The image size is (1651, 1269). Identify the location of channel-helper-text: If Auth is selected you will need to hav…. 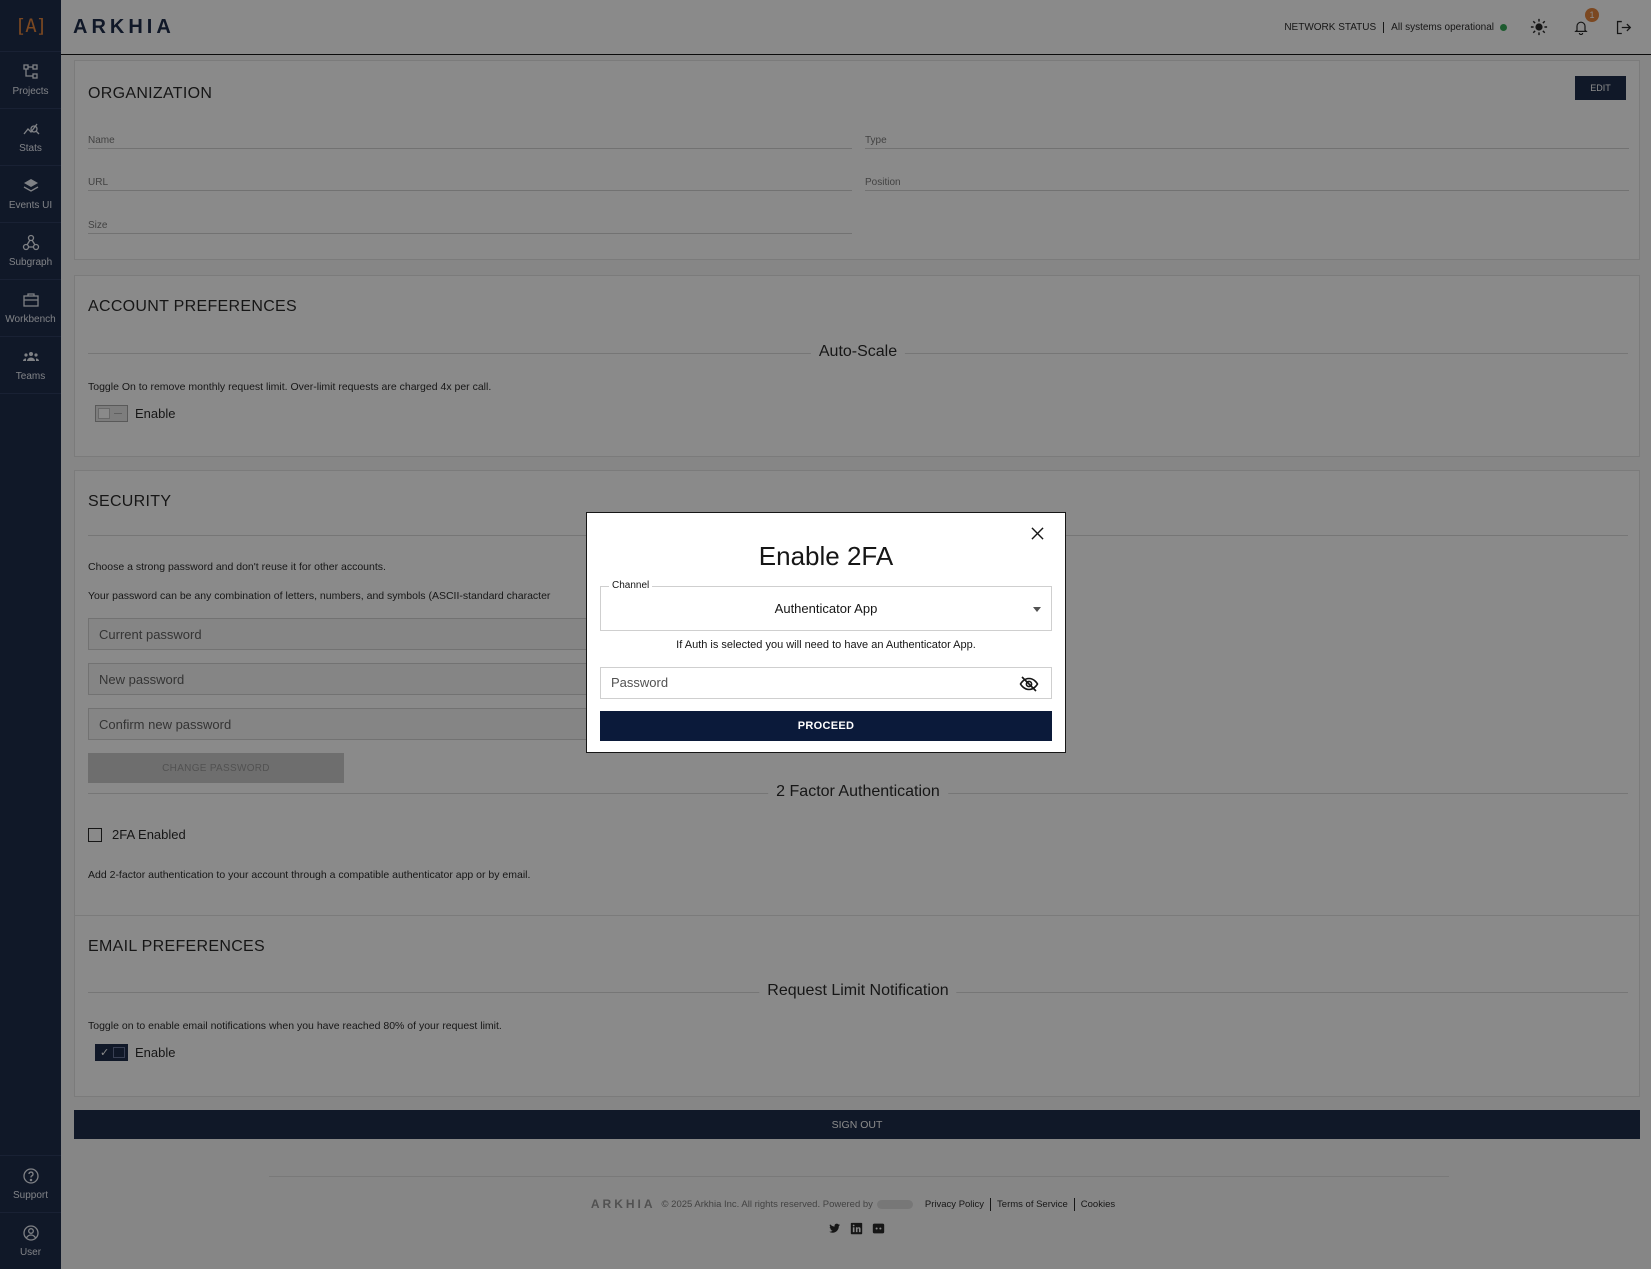
(826, 645).